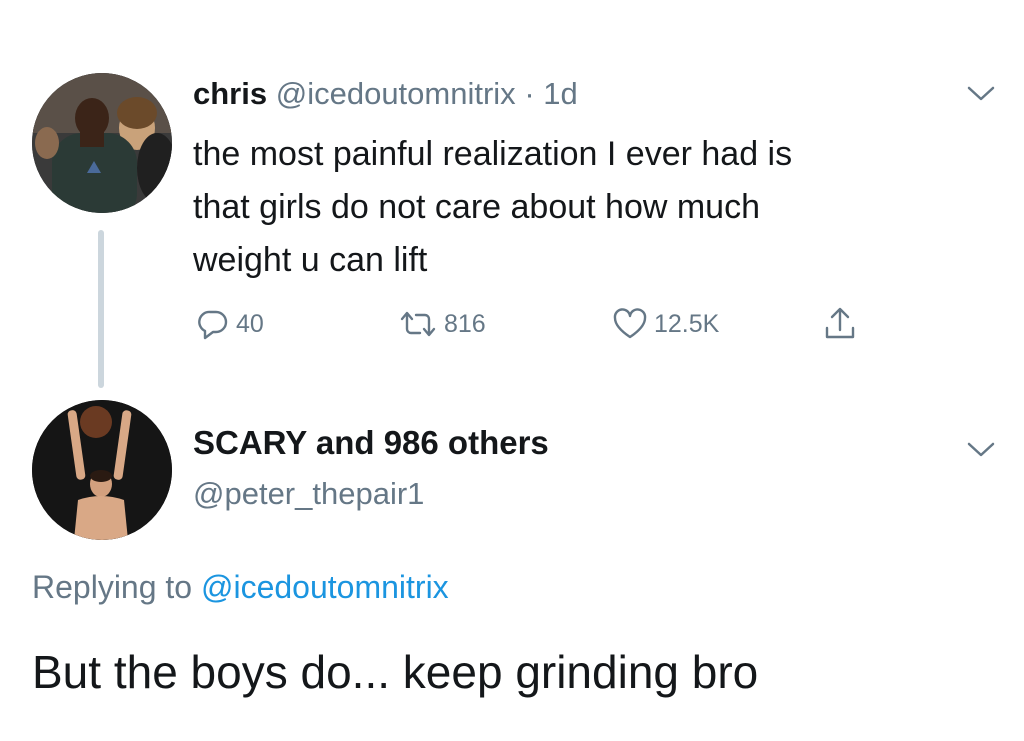 This screenshot has width=1024, height=741. What do you see at coordinates (560, 93) in the screenshot?
I see `tweet-timestamp: 1d` at bounding box center [560, 93].